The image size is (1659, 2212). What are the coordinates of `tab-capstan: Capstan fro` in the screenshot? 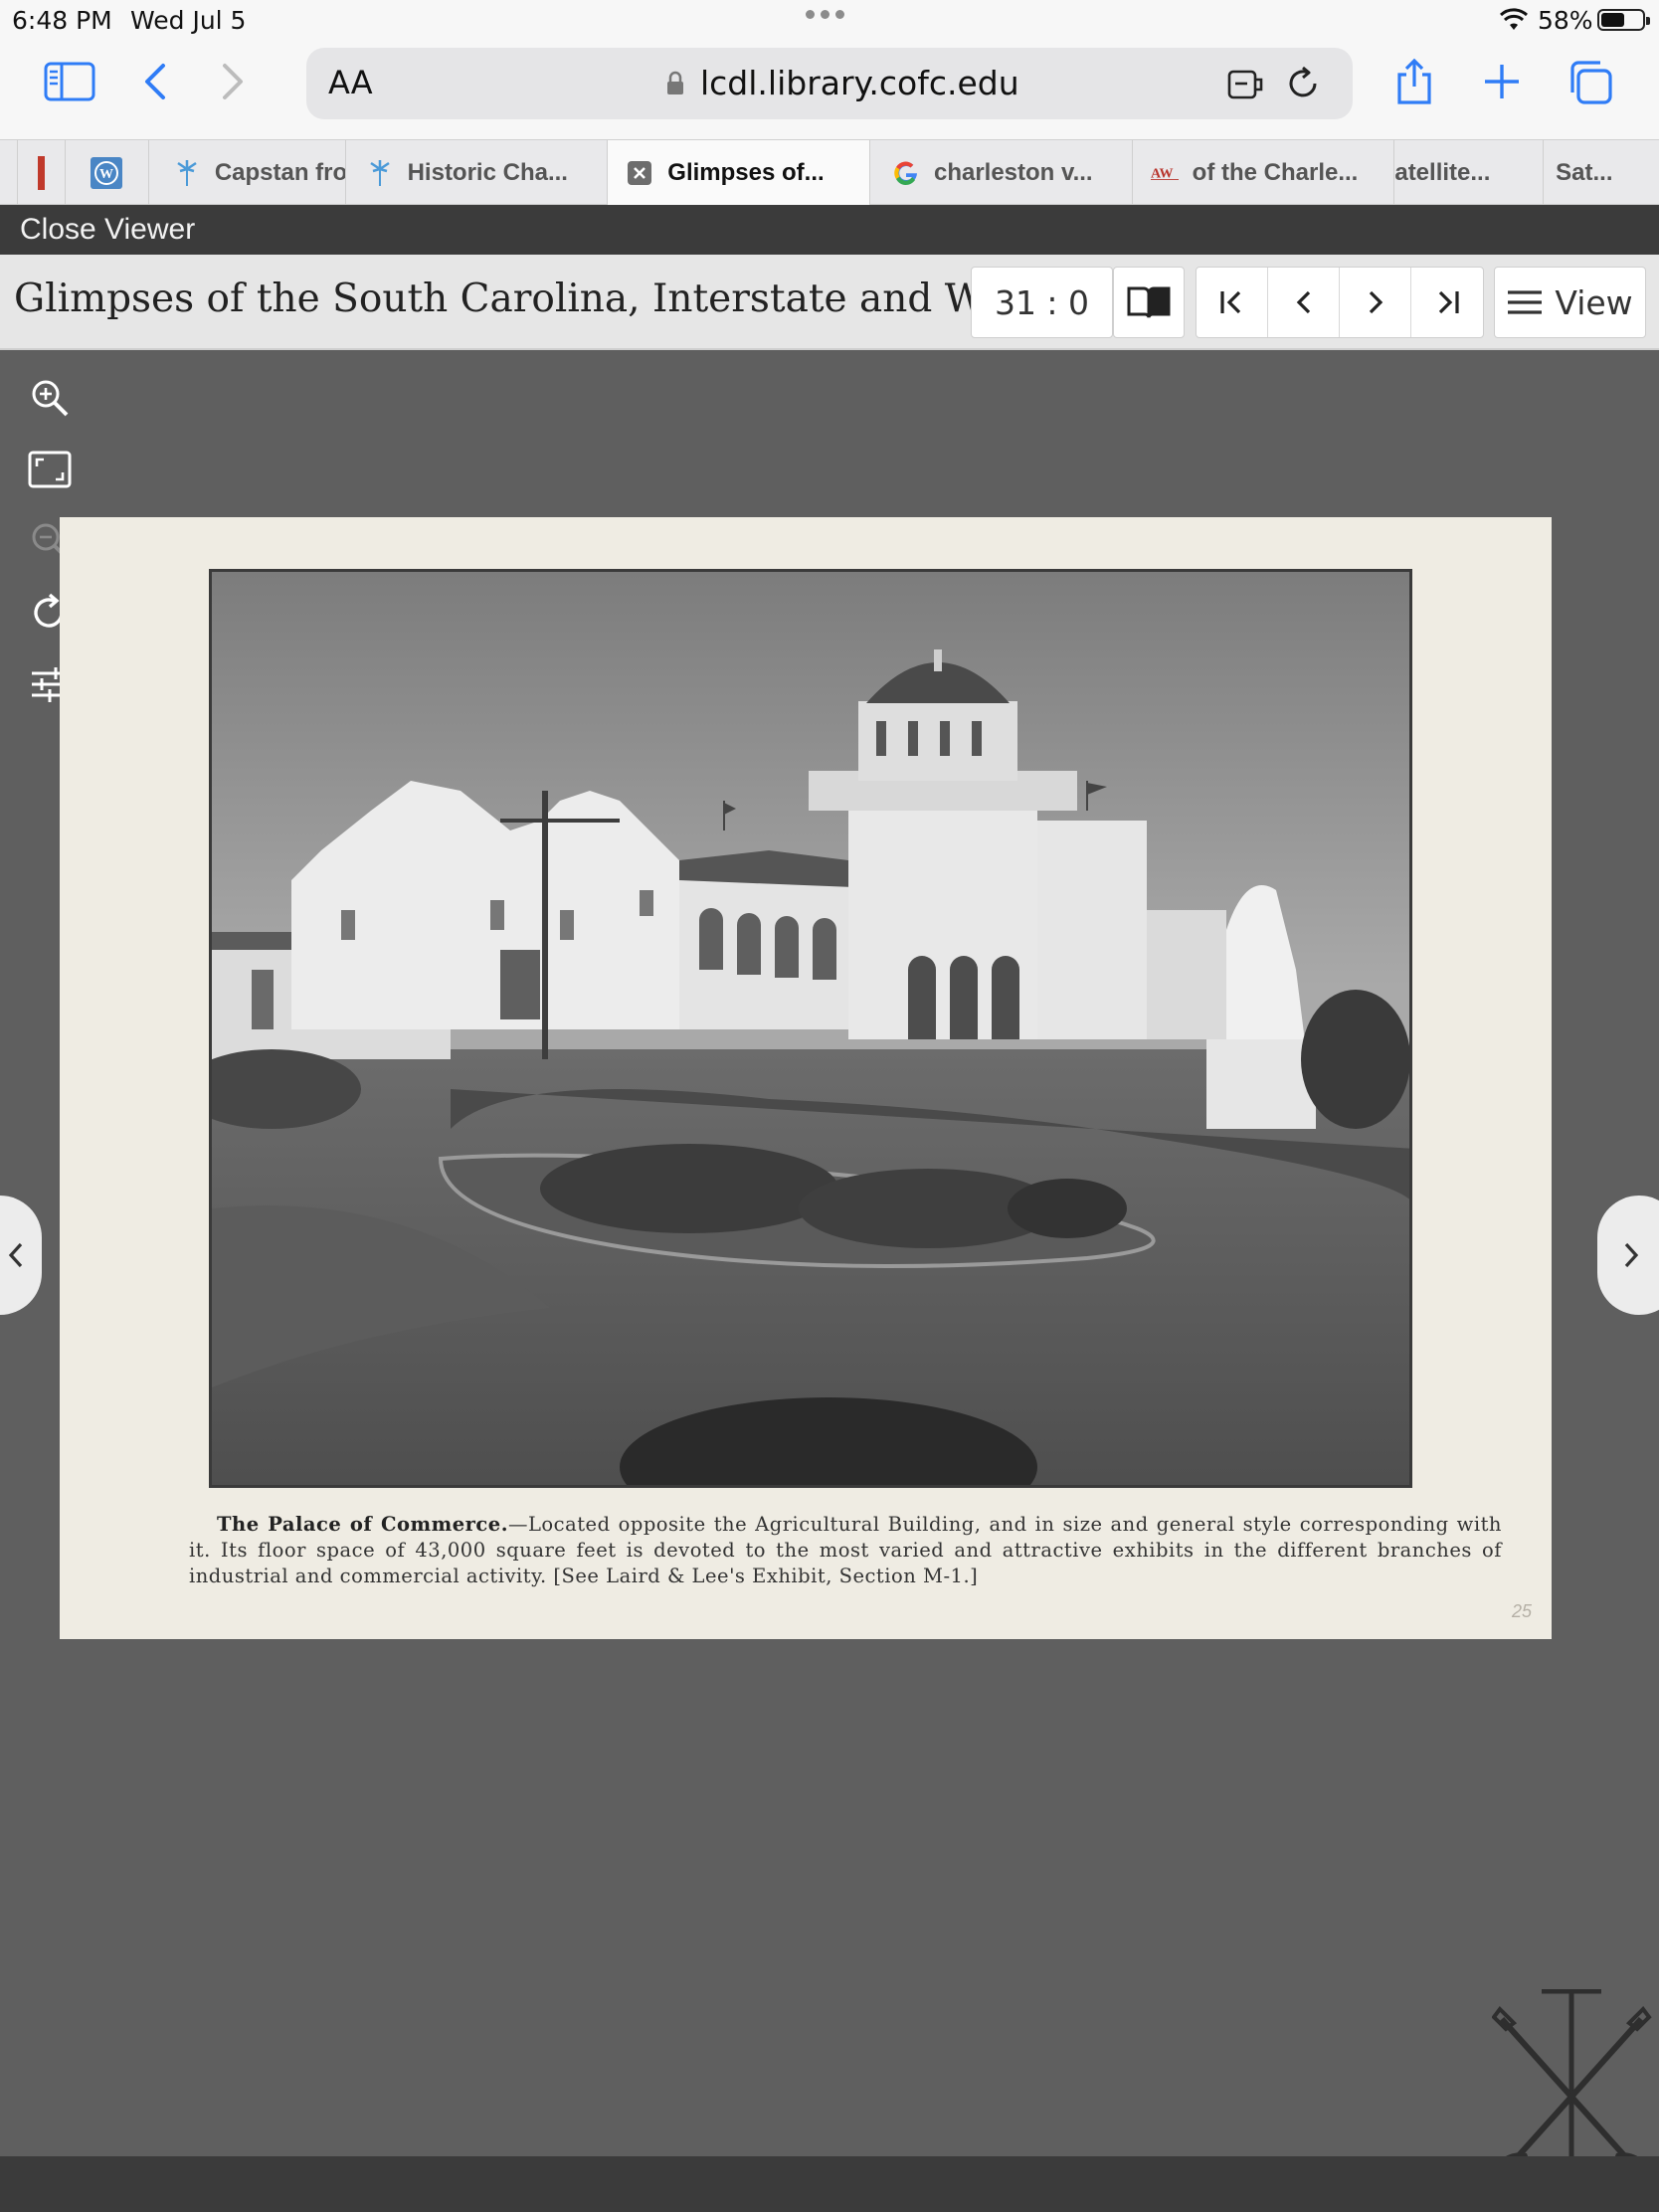 It's located at (247, 172).